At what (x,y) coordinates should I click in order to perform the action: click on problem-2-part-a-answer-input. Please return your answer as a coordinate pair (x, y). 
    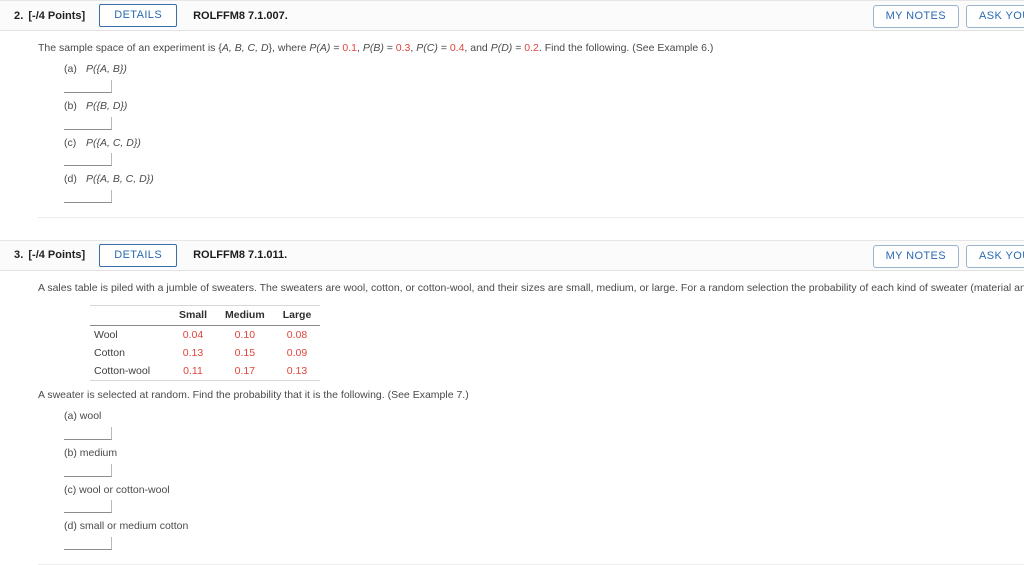
    Looking at the image, I should click on (88, 86).